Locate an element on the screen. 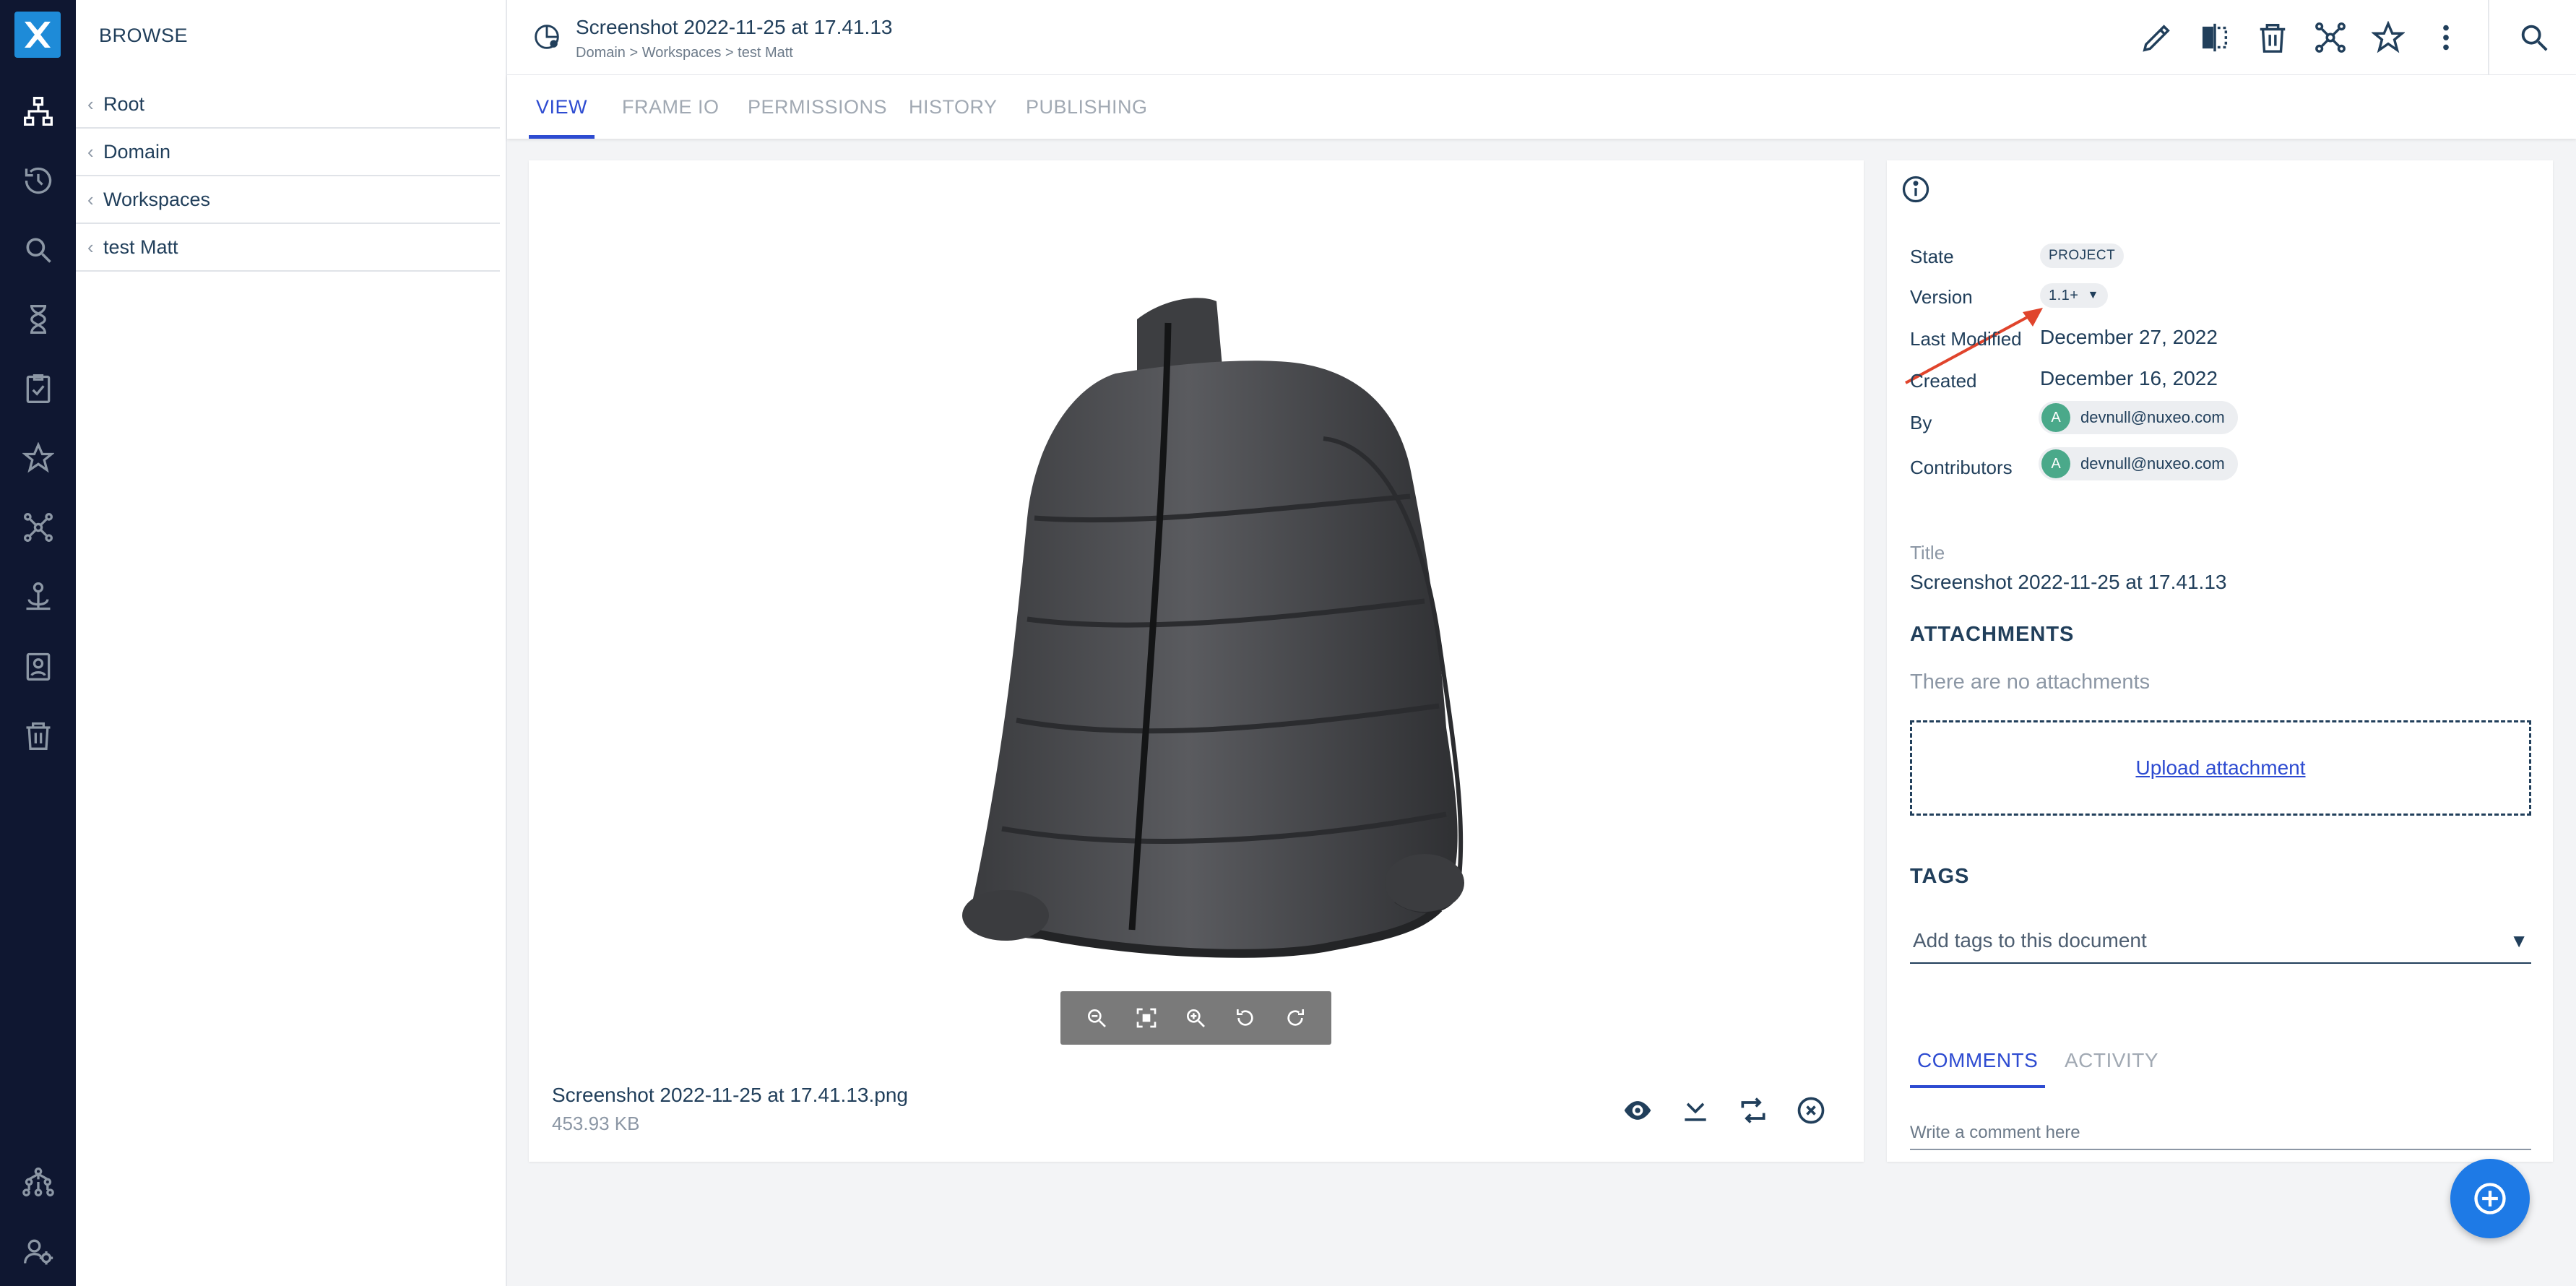 This screenshot has width=2576, height=1286. zoom-out-button is located at coordinates (1096, 1018).